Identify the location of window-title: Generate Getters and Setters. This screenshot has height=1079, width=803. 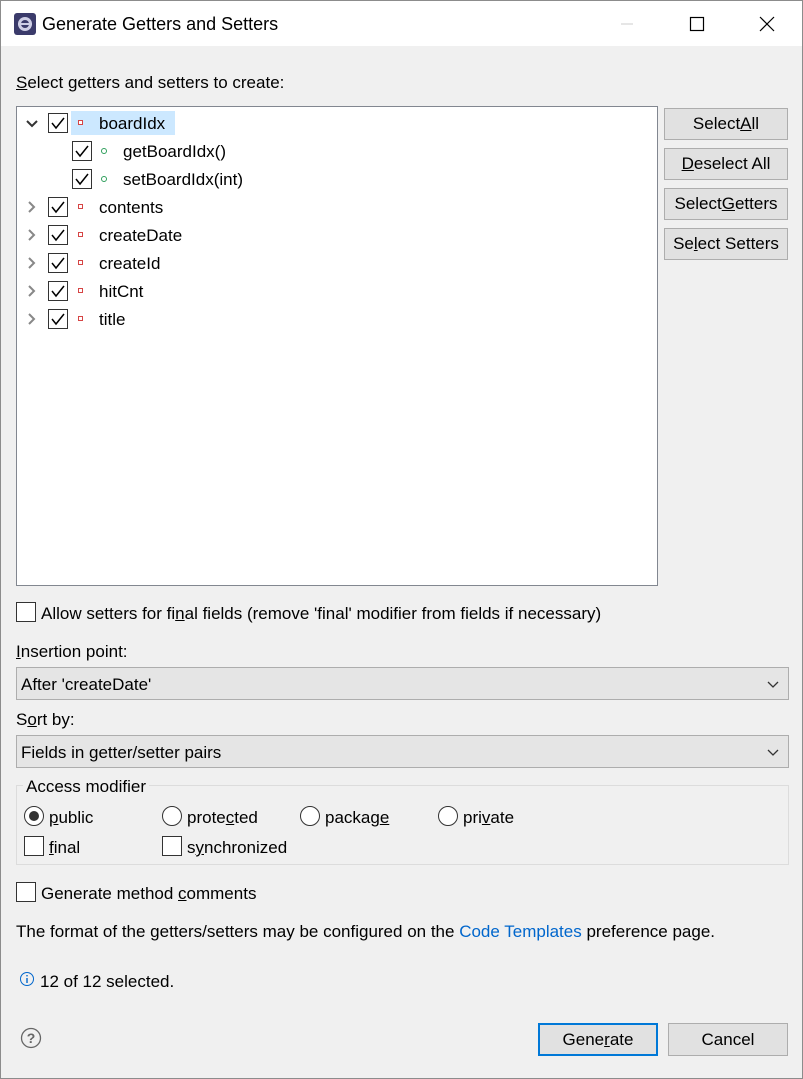
(160, 24).